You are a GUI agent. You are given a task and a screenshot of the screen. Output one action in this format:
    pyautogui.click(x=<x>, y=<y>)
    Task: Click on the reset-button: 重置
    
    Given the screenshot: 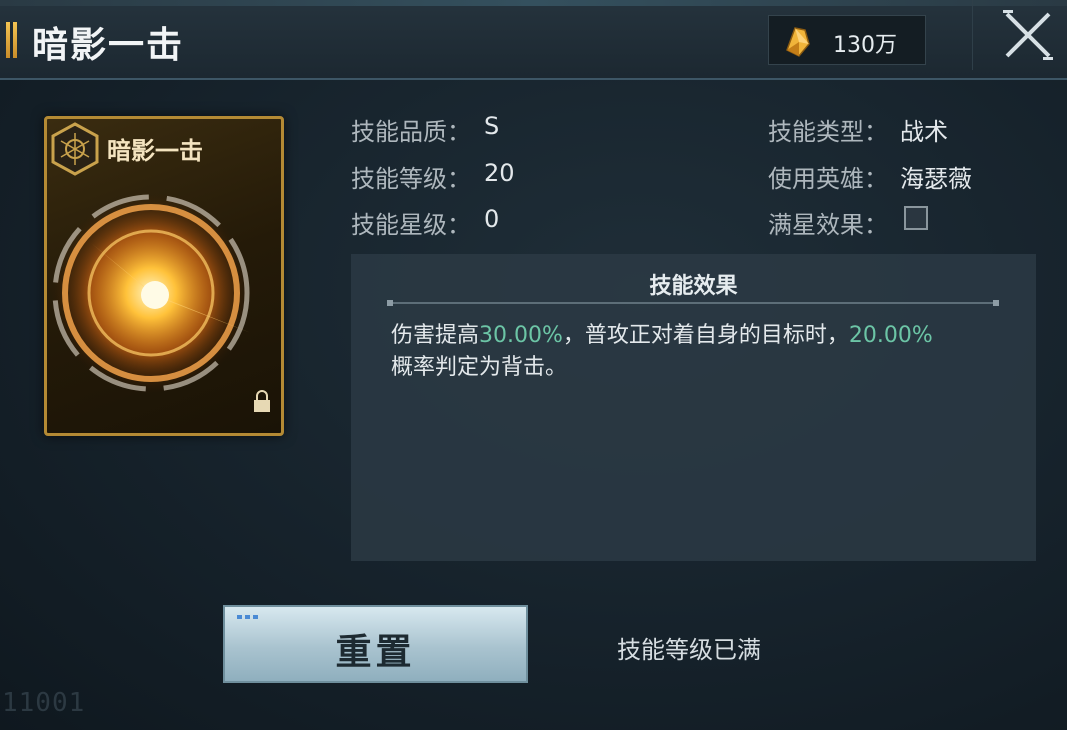 What is the action you would take?
    pyautogui.click(x=375, y=644)
    